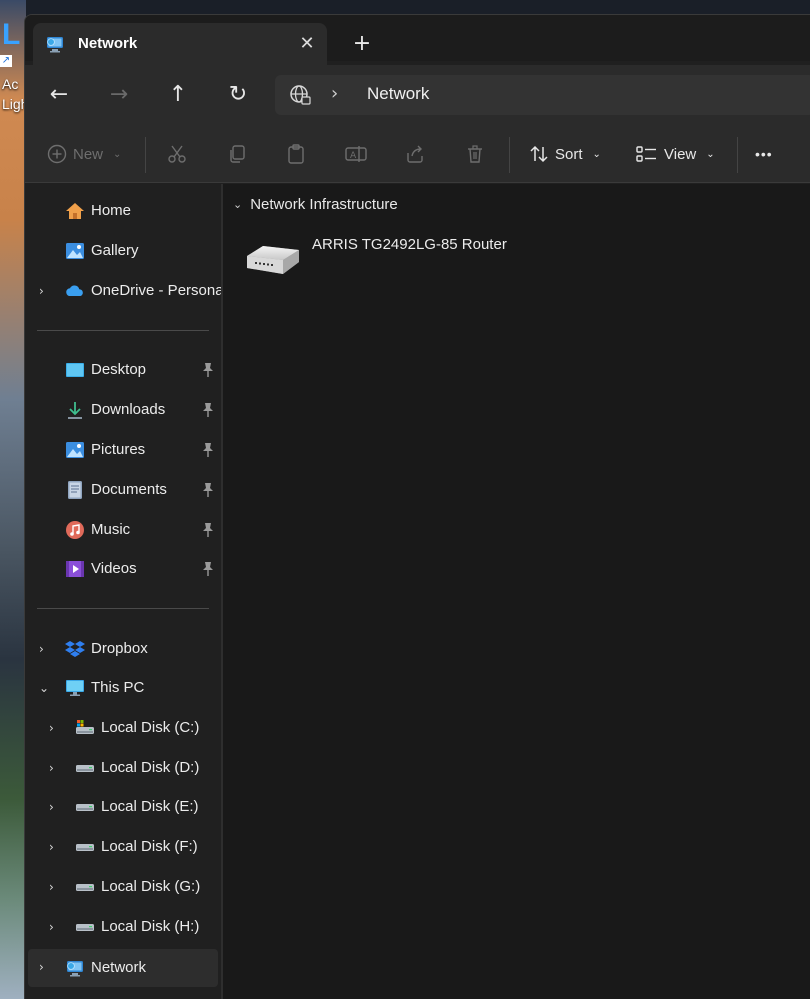  I want to click on copy-icon, so click(237, 154).